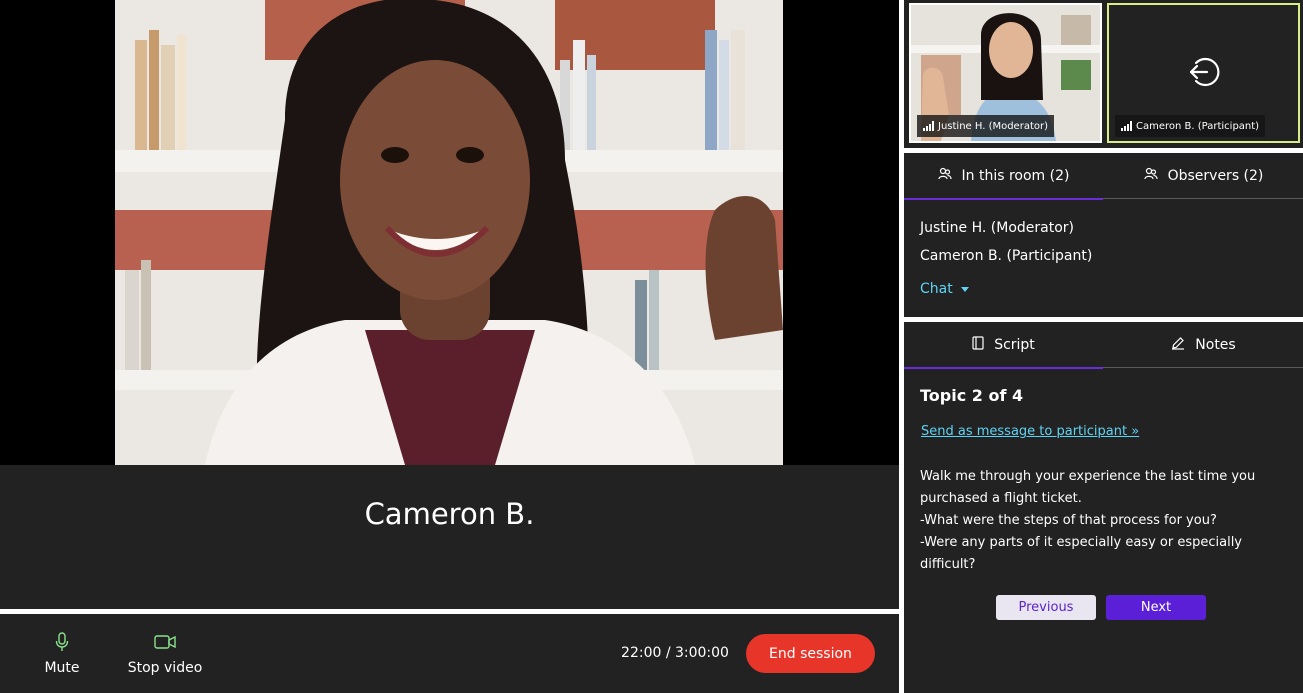 This screenshot has height=693, width=1303. I want to click on caret-down-icon, so click(964, 289).